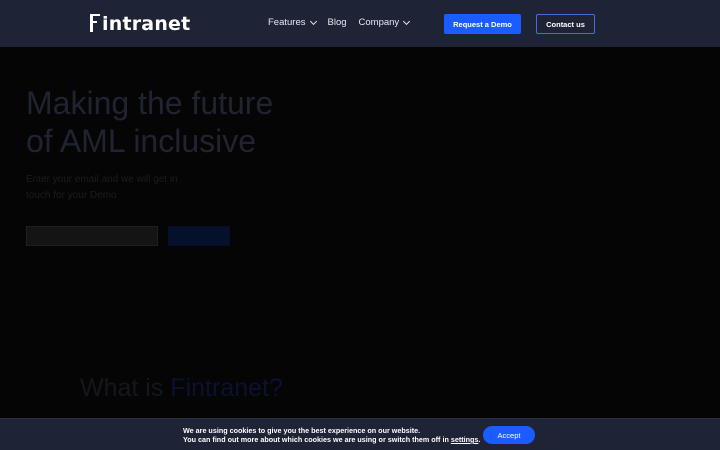 The height and width of the screenshot is (450, 720). What do you see at coordinates (479, 439) in the screenshot?
I see `cookie-line2-suffix: .` at bounding box center [479, 439].